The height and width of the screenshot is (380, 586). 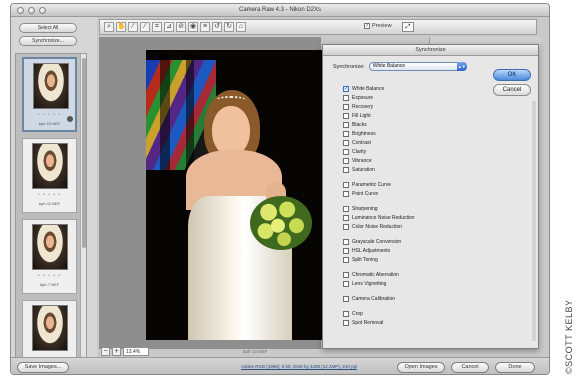 What do you see at coordinates (193, 27) in the screenshot?
I see `red-eye-tool-icon: ◉` at bounding box center [193, 27].